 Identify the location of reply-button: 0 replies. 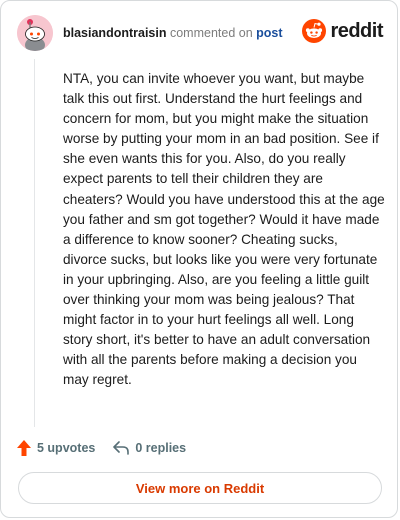
(149, 448).